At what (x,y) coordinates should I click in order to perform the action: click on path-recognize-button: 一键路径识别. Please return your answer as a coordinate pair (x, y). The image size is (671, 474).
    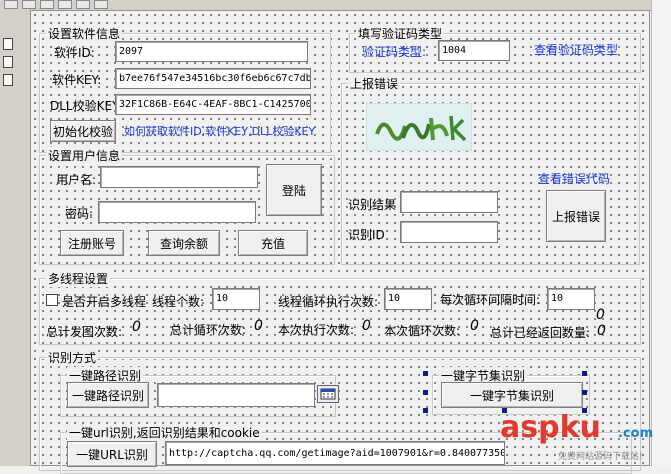
    Looking at the image, I should click on (108, 395).